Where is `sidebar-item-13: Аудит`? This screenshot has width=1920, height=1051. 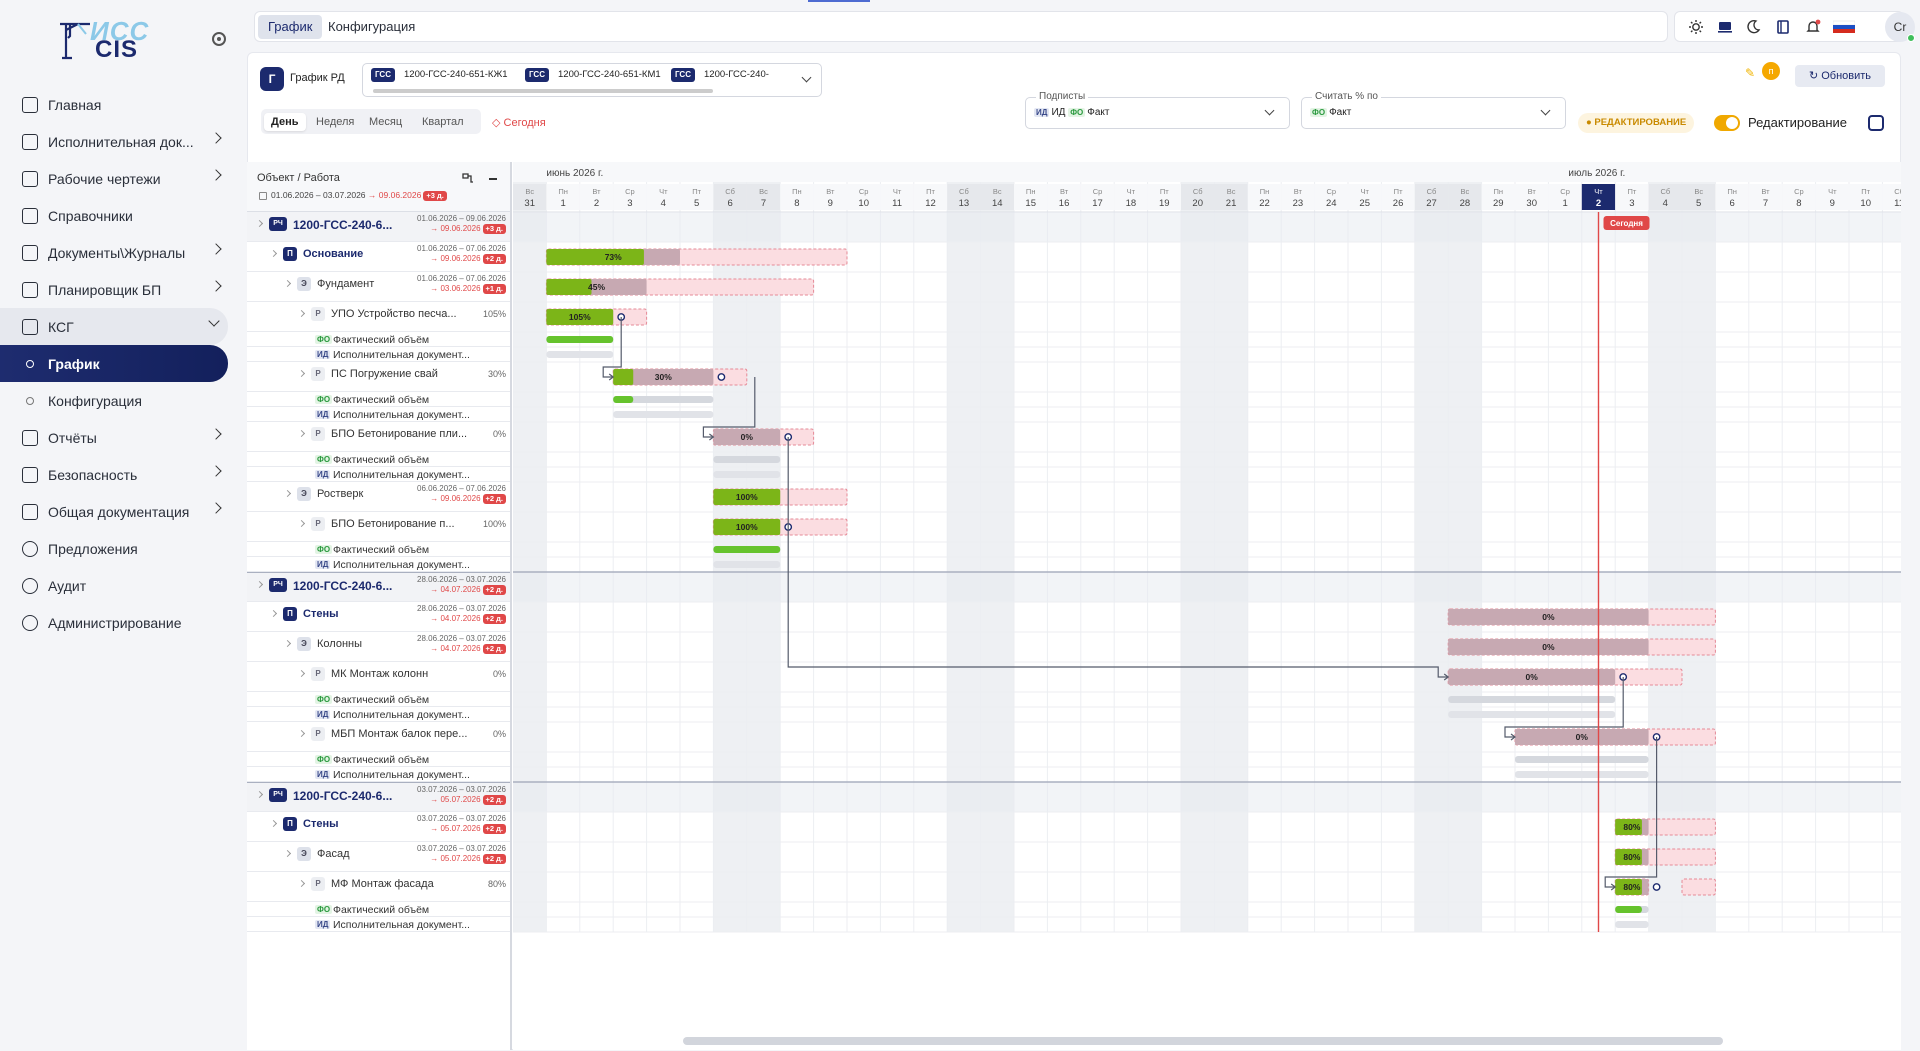 sidebar-item-13: Аудит is located at coordinates (120, 585).